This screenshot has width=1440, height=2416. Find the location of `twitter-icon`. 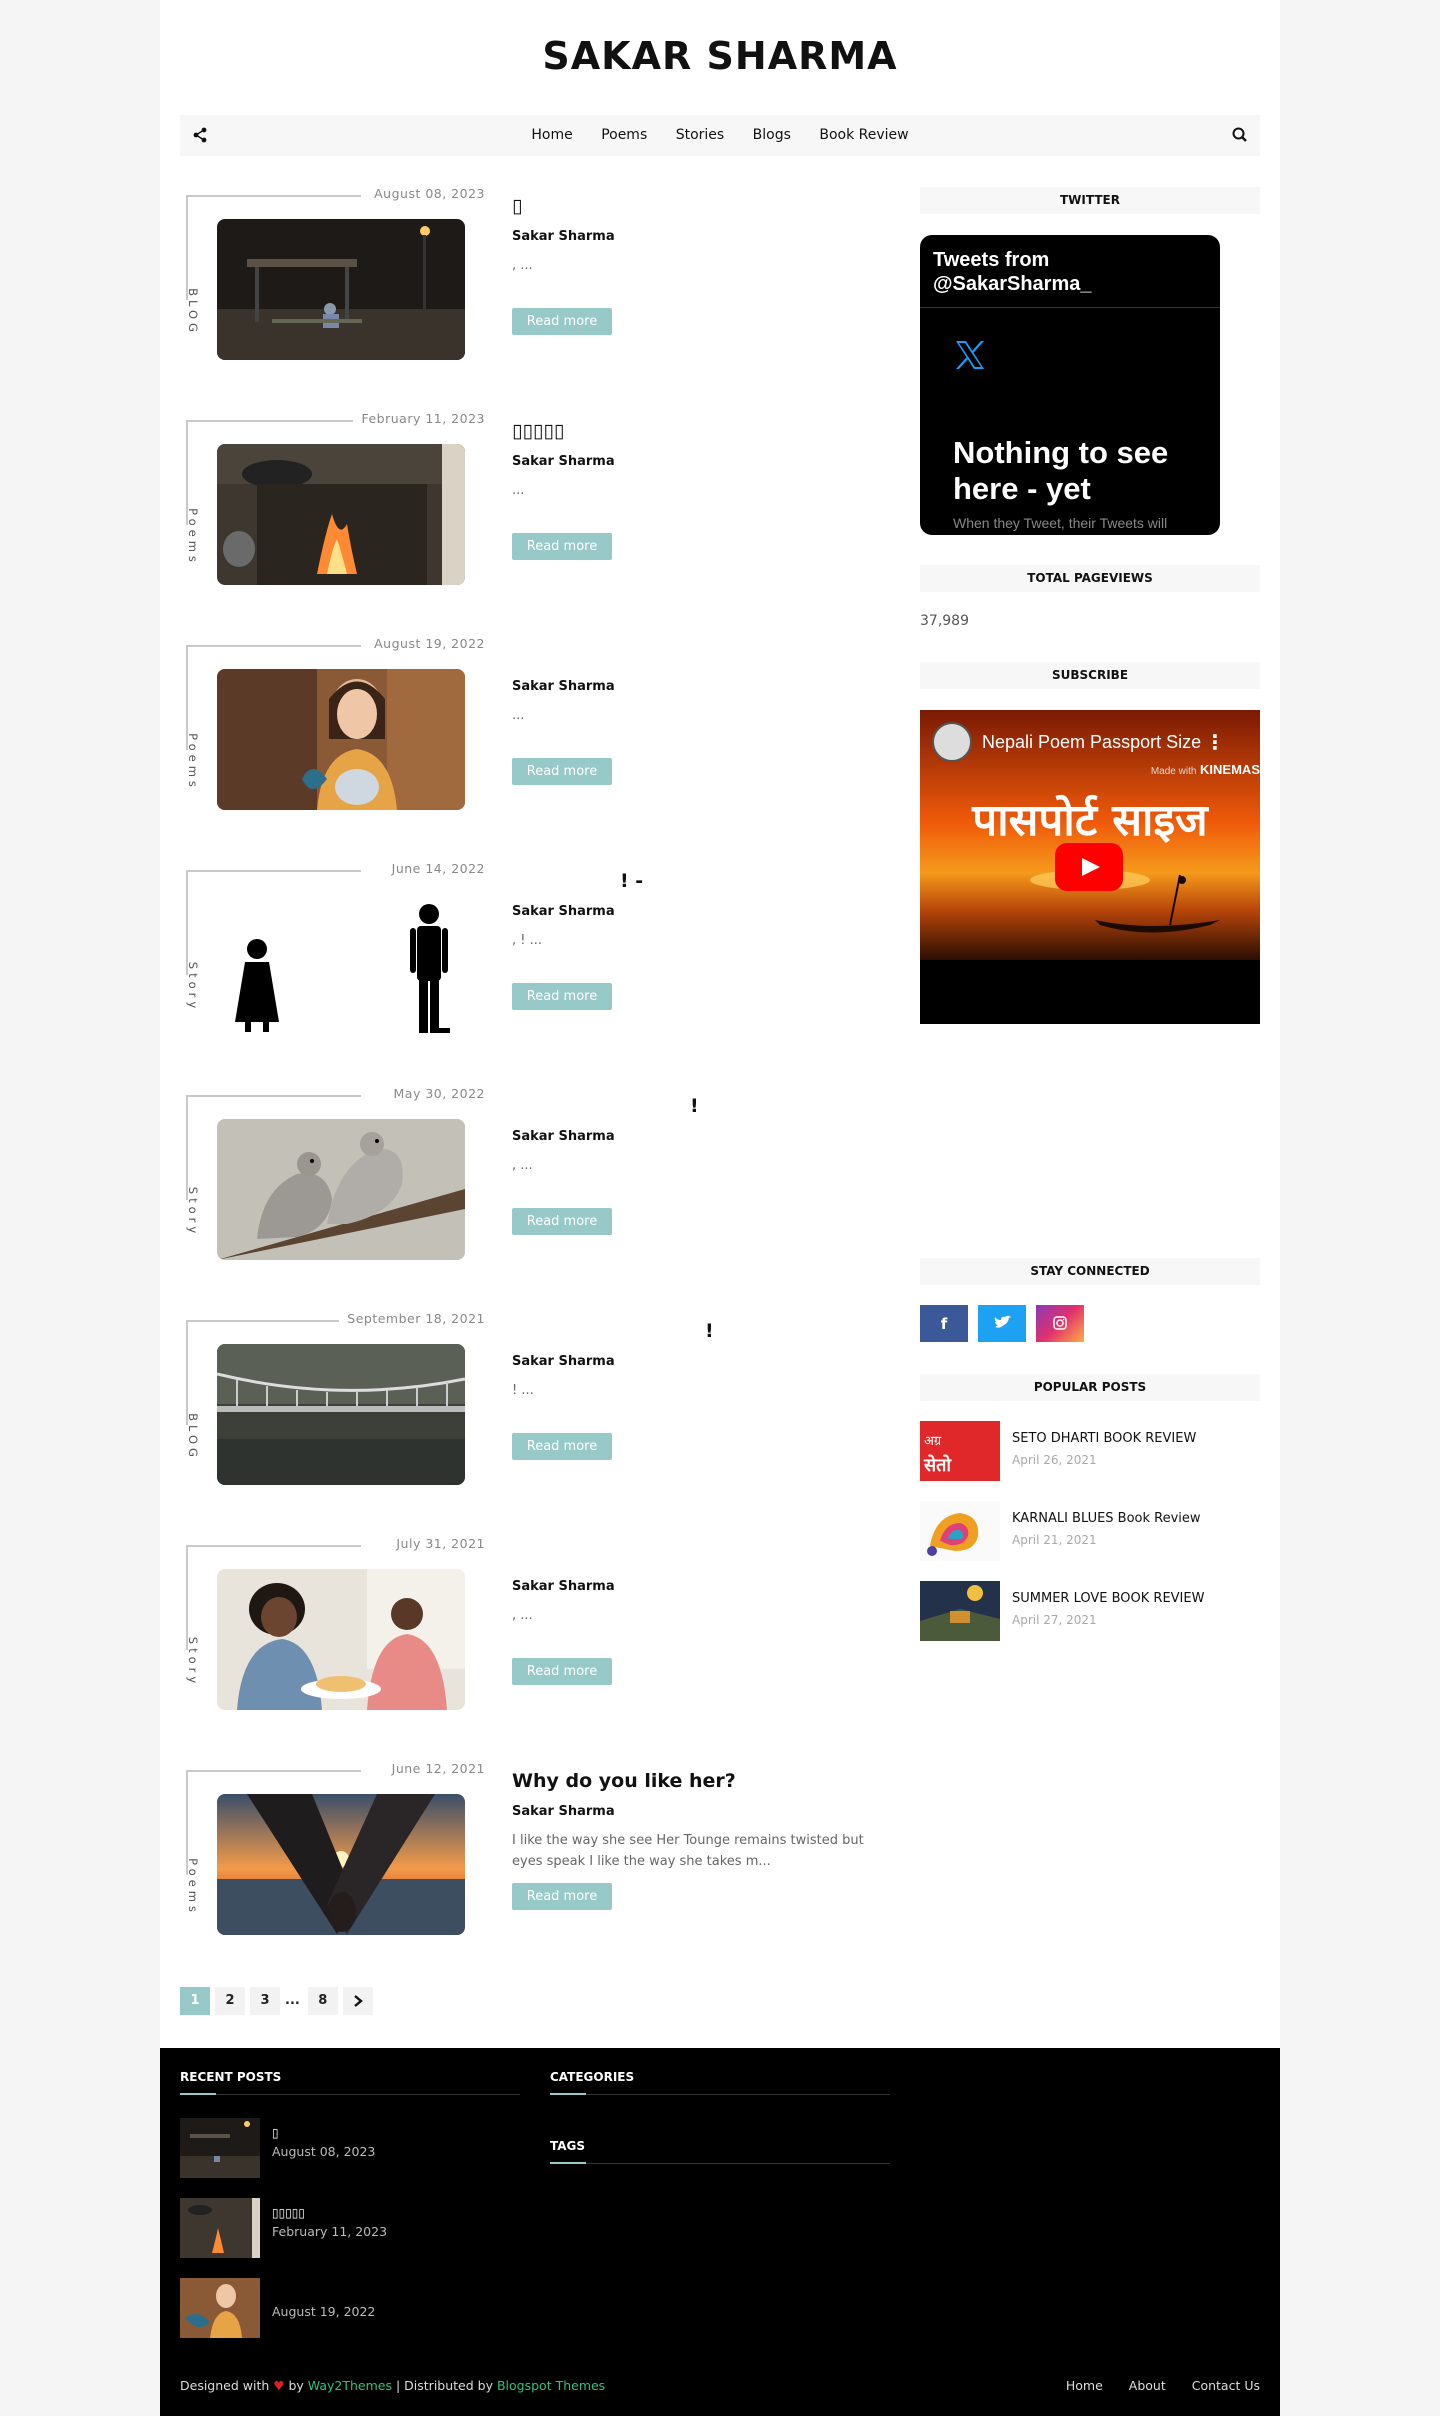

twitter-icon is located at coordinates (1002, 1321).